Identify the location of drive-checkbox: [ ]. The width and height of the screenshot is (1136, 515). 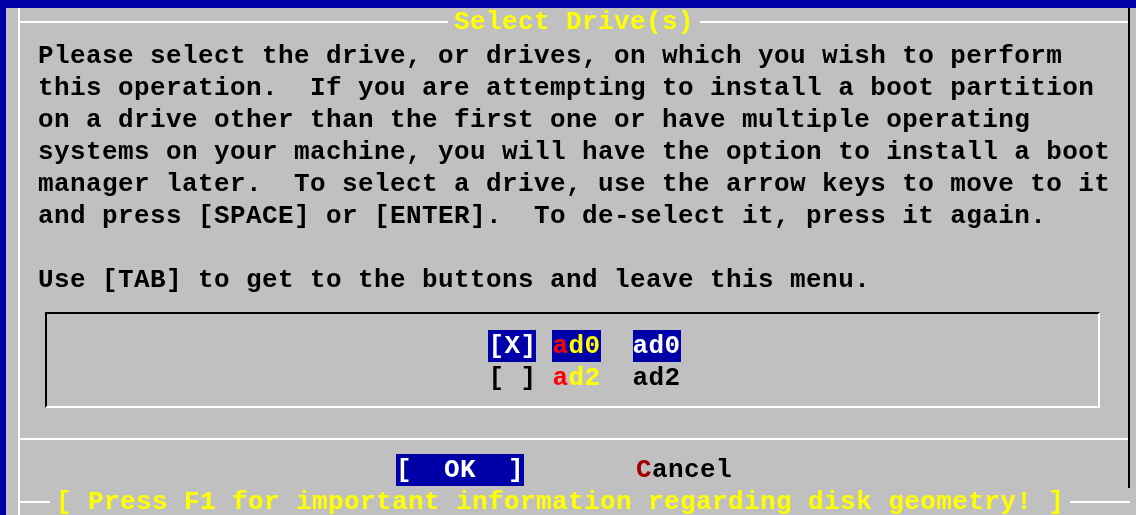
(512, 378).